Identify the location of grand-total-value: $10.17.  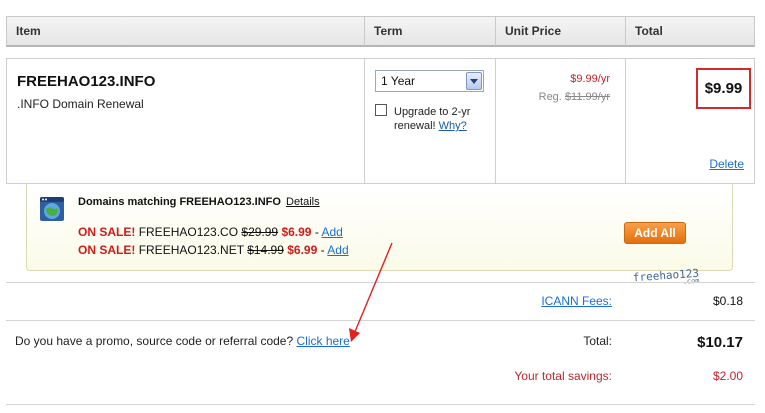
(720, 342).